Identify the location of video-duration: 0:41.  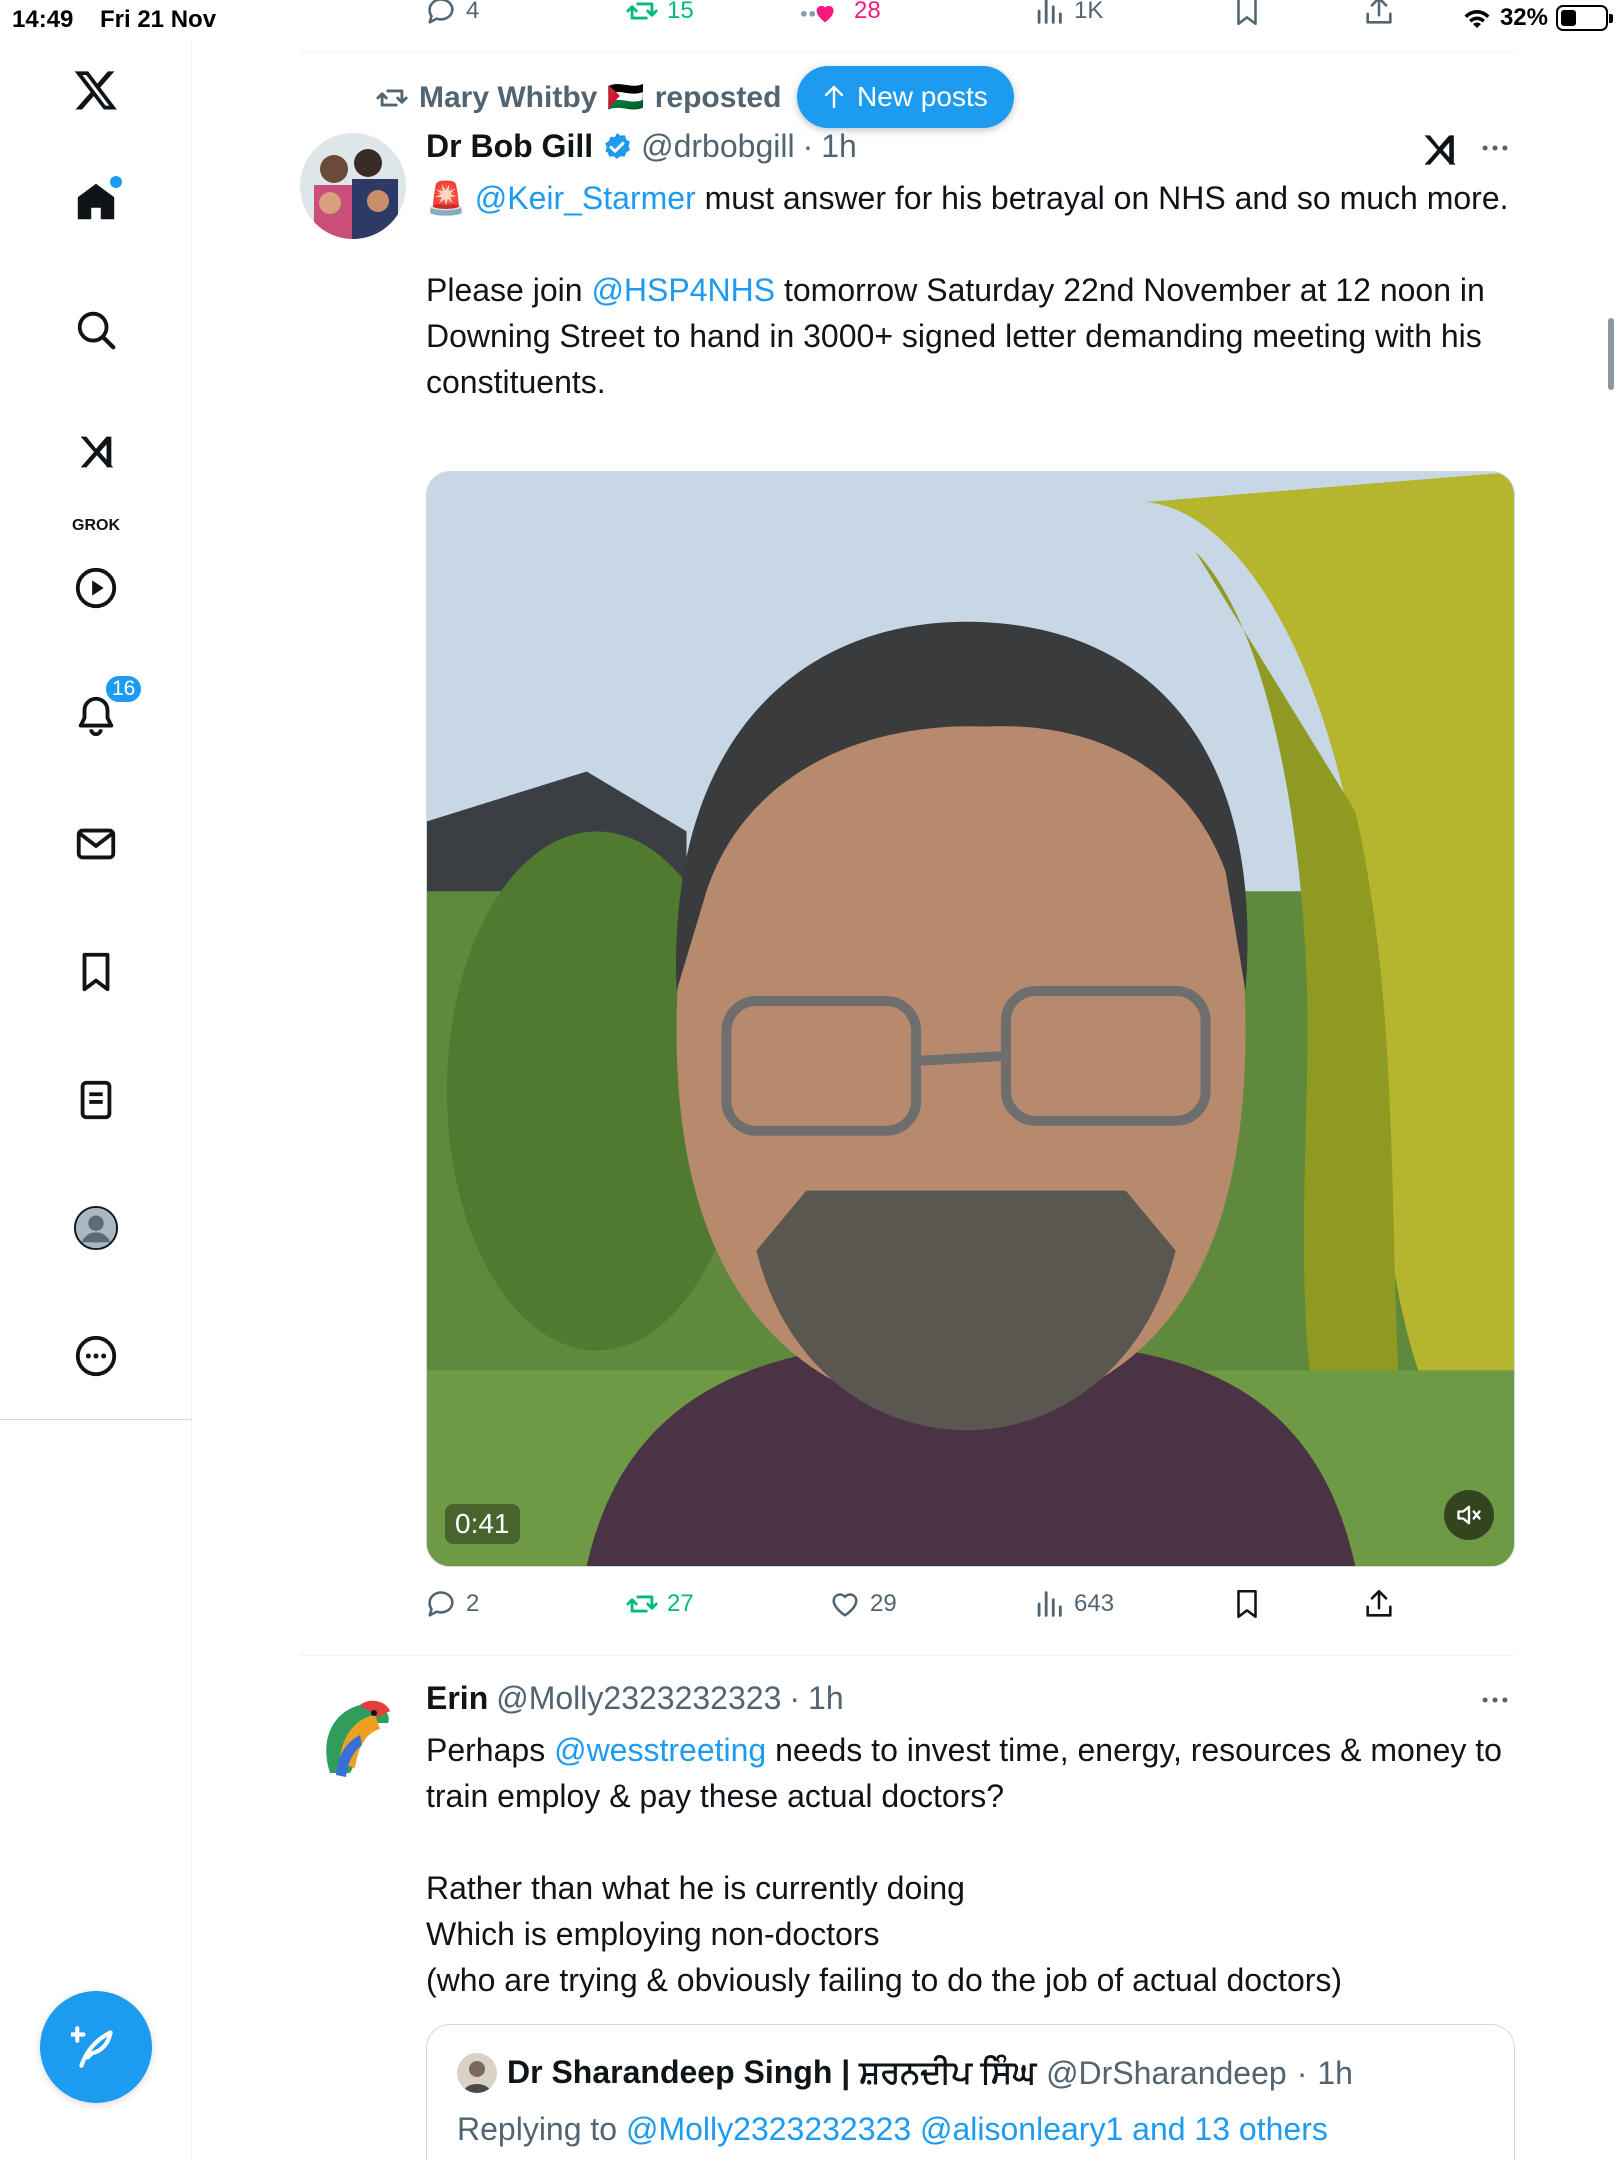
(482, 1524).